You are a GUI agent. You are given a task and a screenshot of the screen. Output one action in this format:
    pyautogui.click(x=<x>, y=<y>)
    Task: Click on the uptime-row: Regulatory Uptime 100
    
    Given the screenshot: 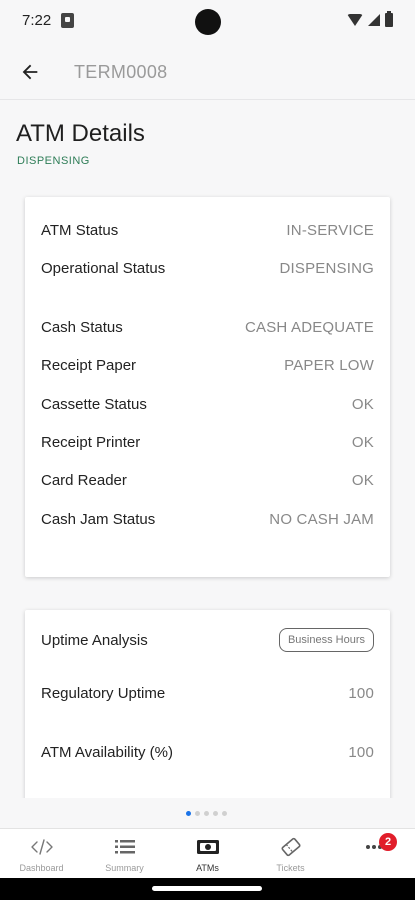 What is the action you would take?
    pyautogui.click(x=207, y=713)
    